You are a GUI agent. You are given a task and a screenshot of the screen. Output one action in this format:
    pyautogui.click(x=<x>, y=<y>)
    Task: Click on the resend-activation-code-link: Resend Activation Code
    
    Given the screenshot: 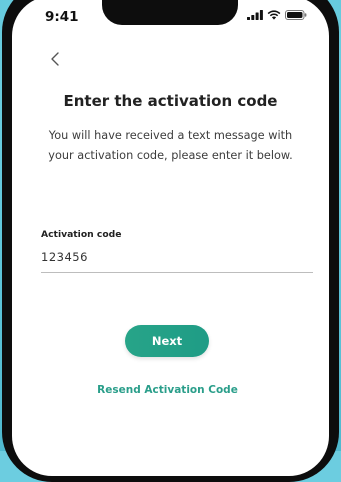 What is the action you would take?
    pyautogui.click(x=167, y=390)
    